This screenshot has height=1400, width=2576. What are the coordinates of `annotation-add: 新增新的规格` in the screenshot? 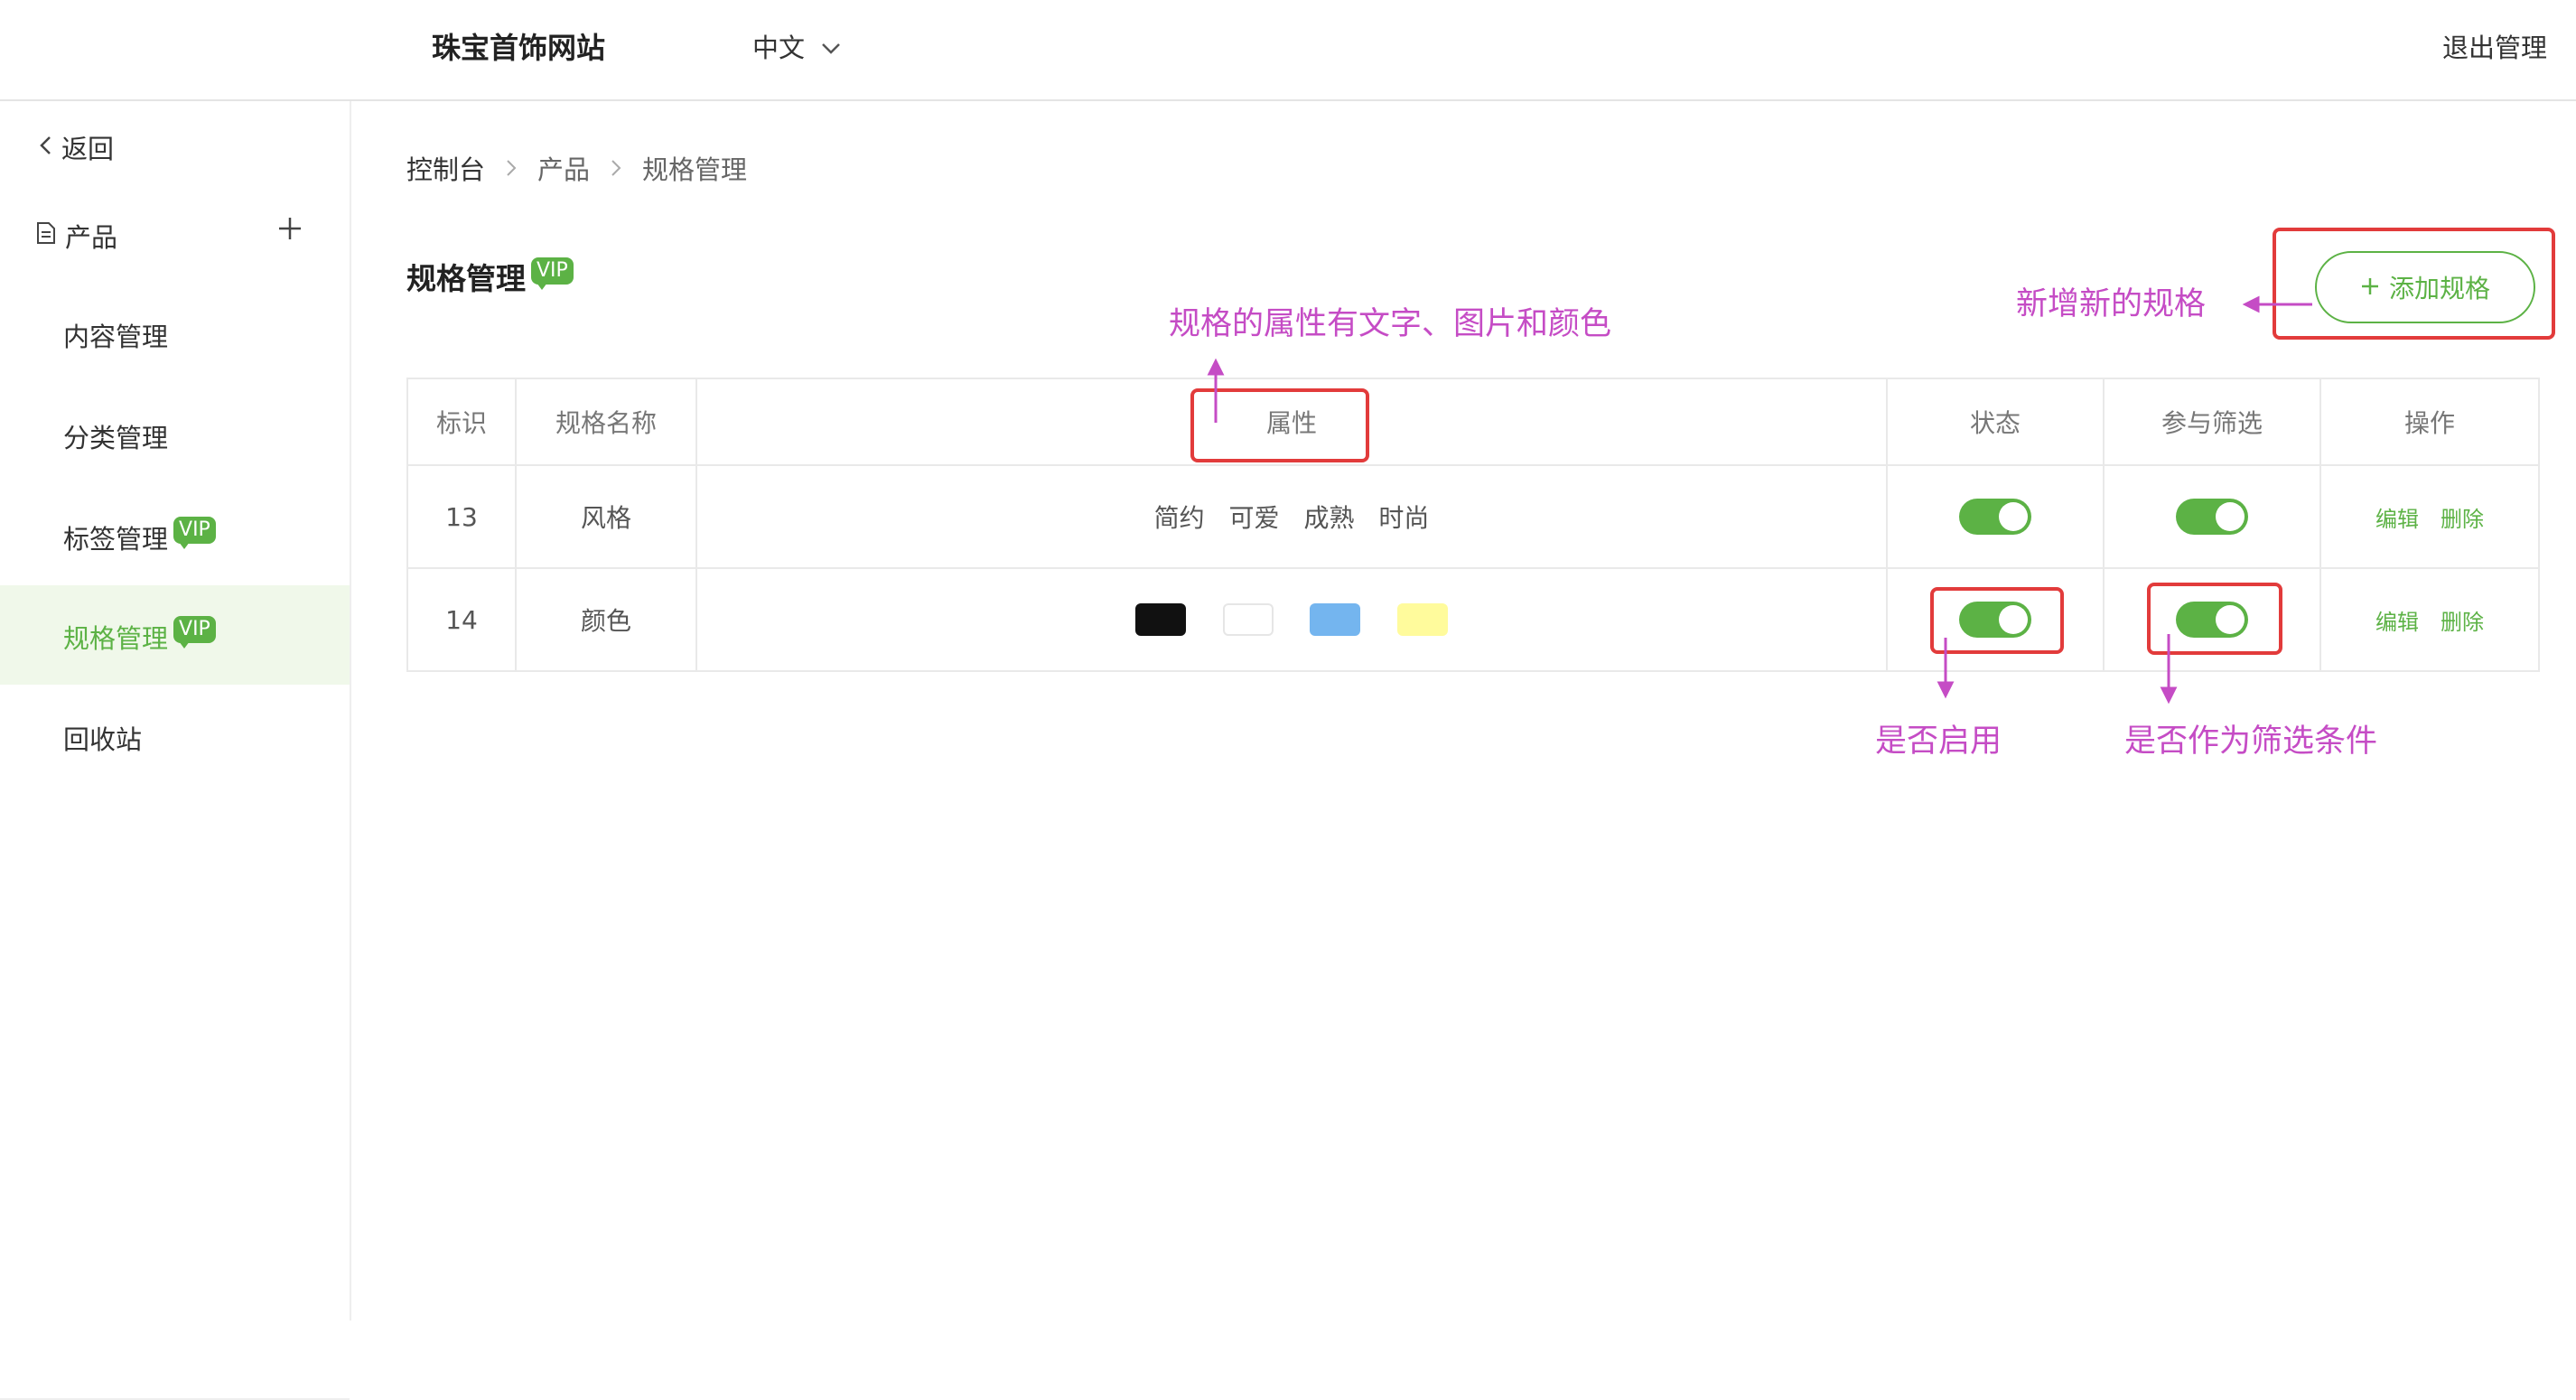 It's located at (2111, 304).